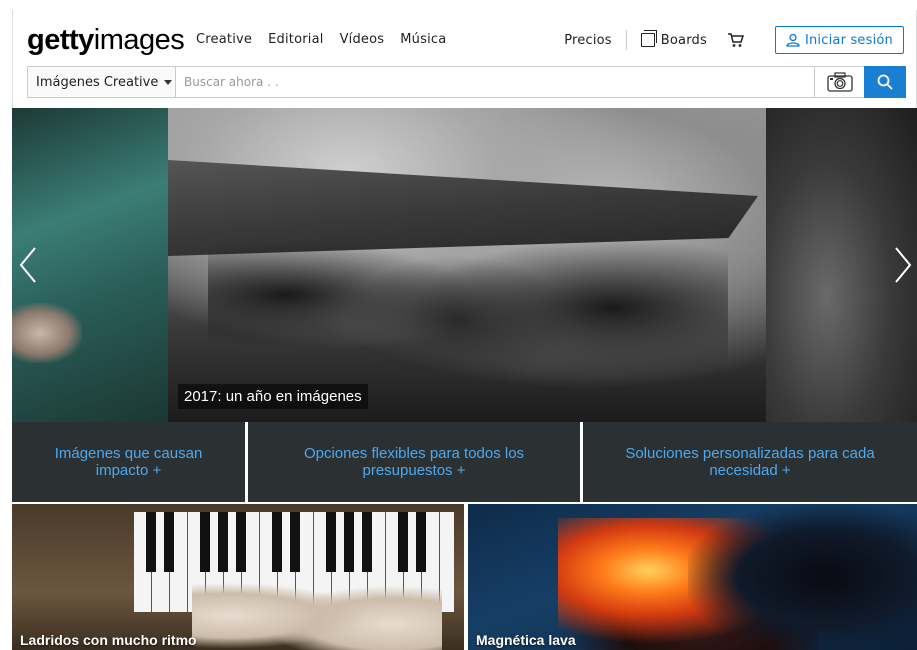 The width and height of the screenshot is (917, 650). What do you see at coordinates (168, 82) in the screenshot?
I see `chevron-down-icon` at bounding box center [168, 82].